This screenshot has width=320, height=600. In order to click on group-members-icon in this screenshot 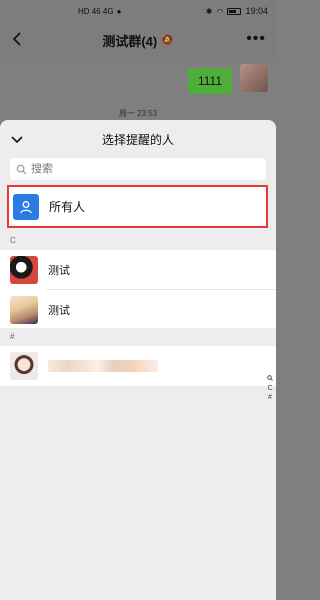, I will do `click(26, 206)`.